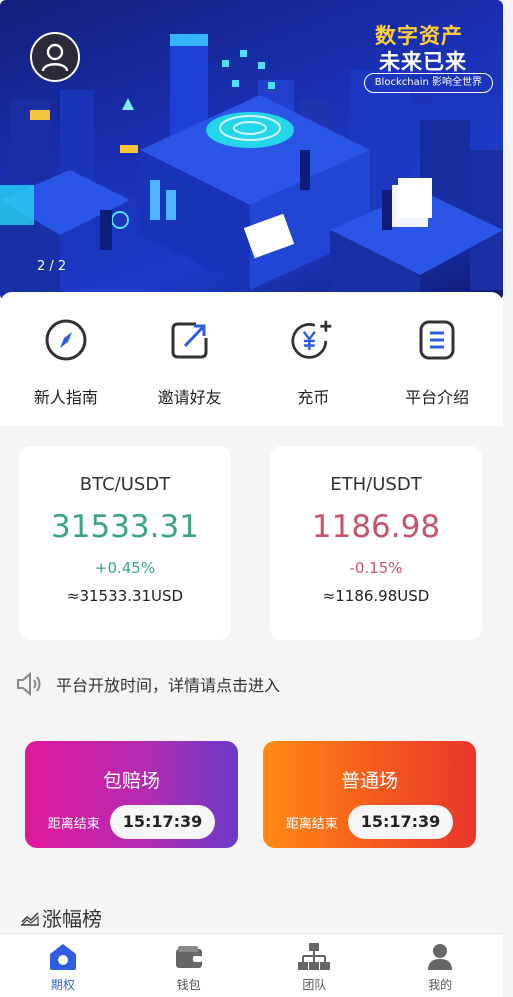 The image size is (513, 997). Describe the element at coordinates (376, 484) in the screenshot. I see `ticker-pair: ETH/USDT` at that location.